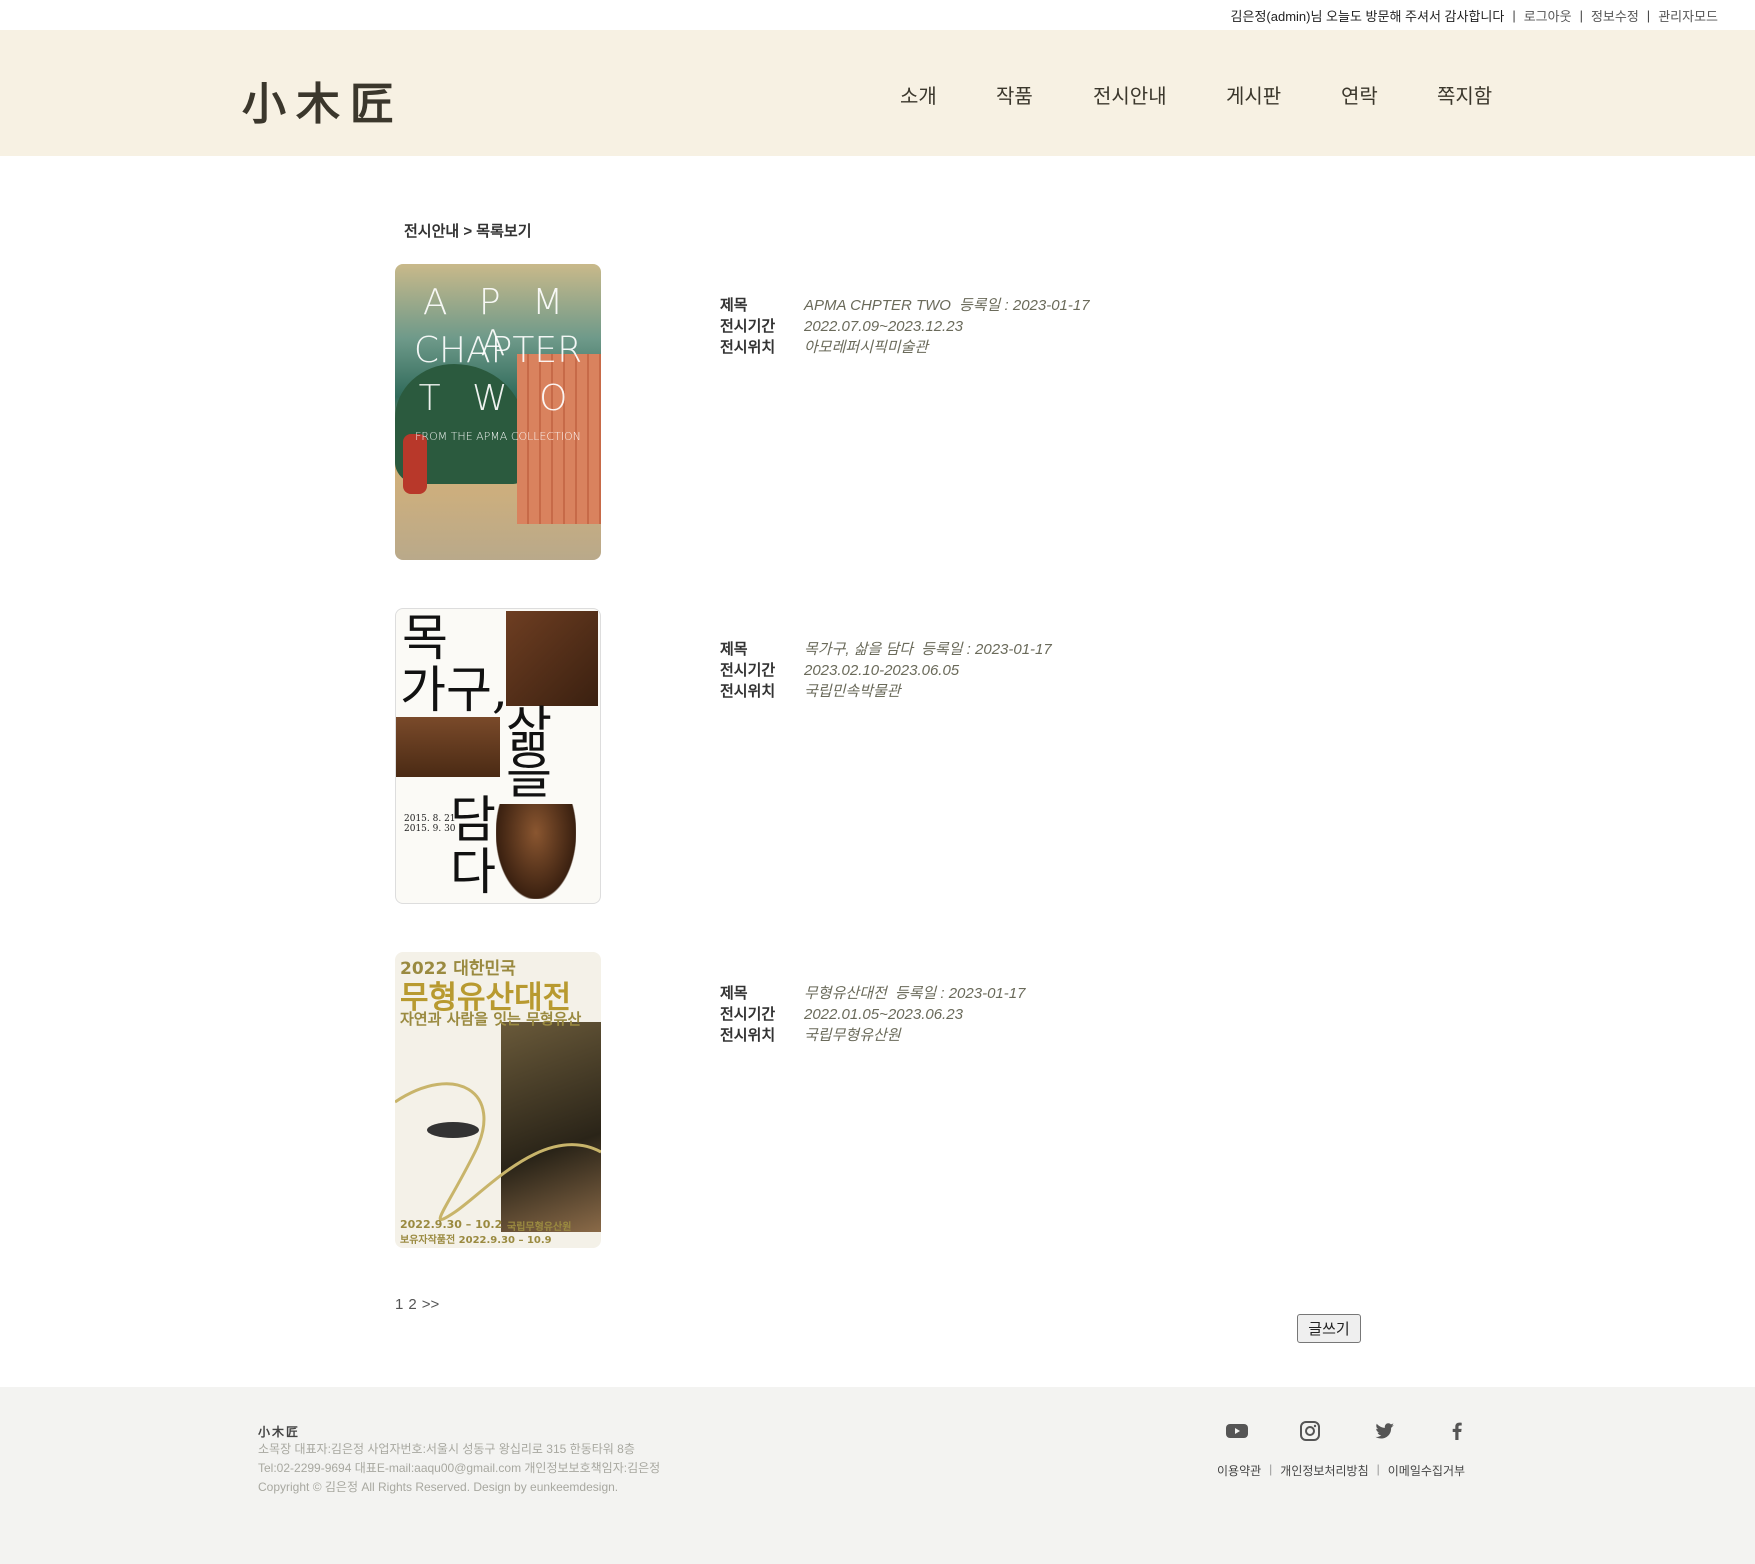 The image size is (1755, 1564). What do you see at coordinates (1457, 1431) in the screenshot?
I see `facebook-icon` at bounding box center [1457, 1431].